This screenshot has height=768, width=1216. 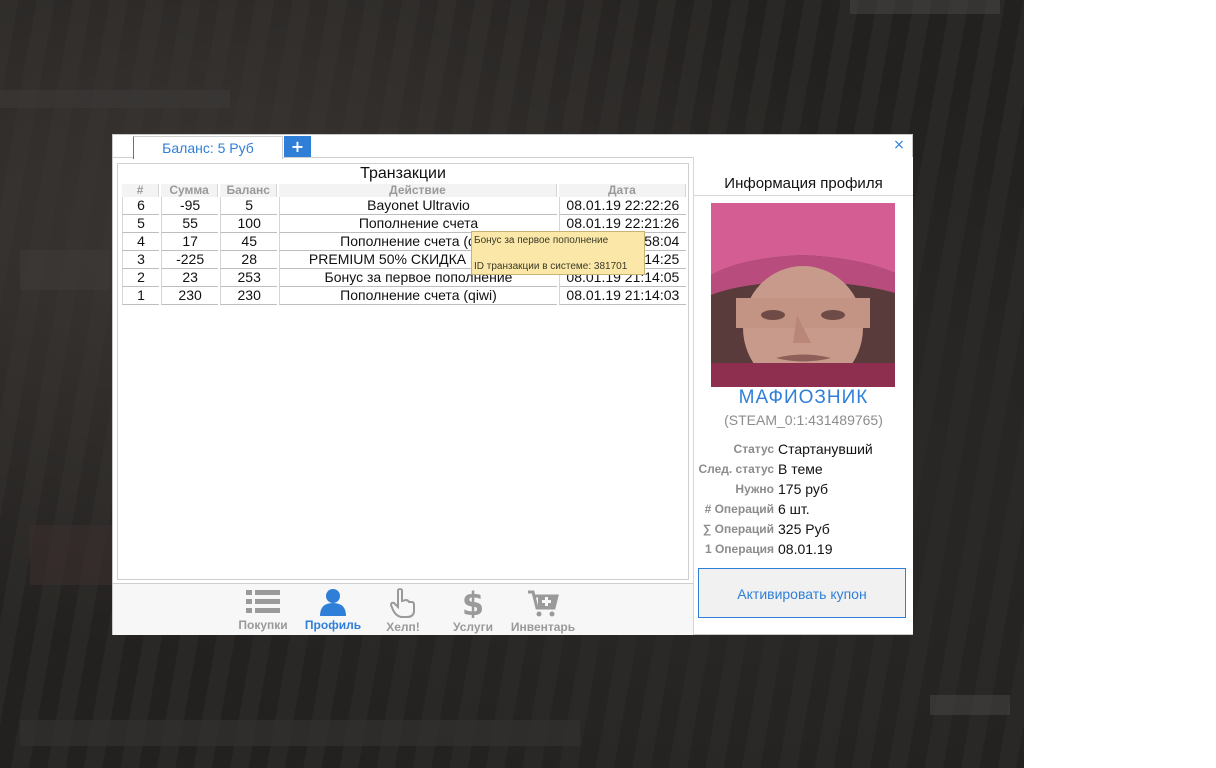 I want to click on cell-number: 4, so click(x=141, y=242).